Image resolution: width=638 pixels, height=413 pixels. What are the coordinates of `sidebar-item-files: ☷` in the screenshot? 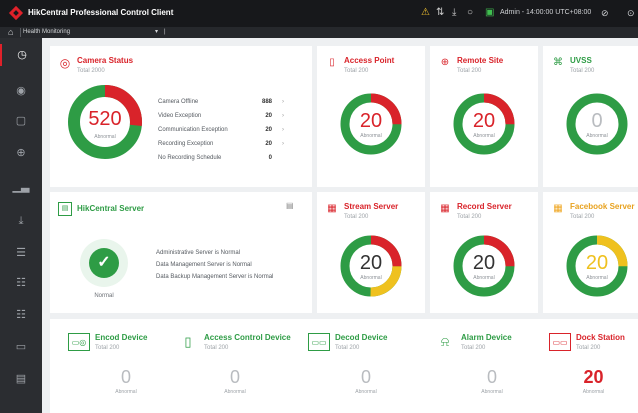 It's located at (21, 315).